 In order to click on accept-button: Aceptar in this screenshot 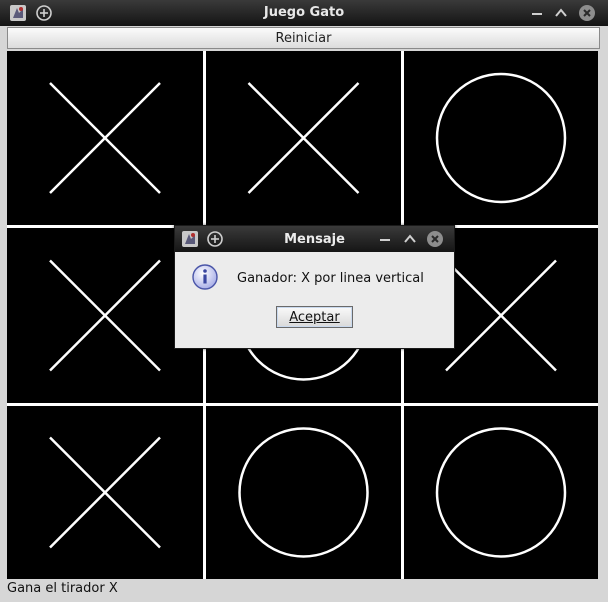, I will do `click(314, 317)`.